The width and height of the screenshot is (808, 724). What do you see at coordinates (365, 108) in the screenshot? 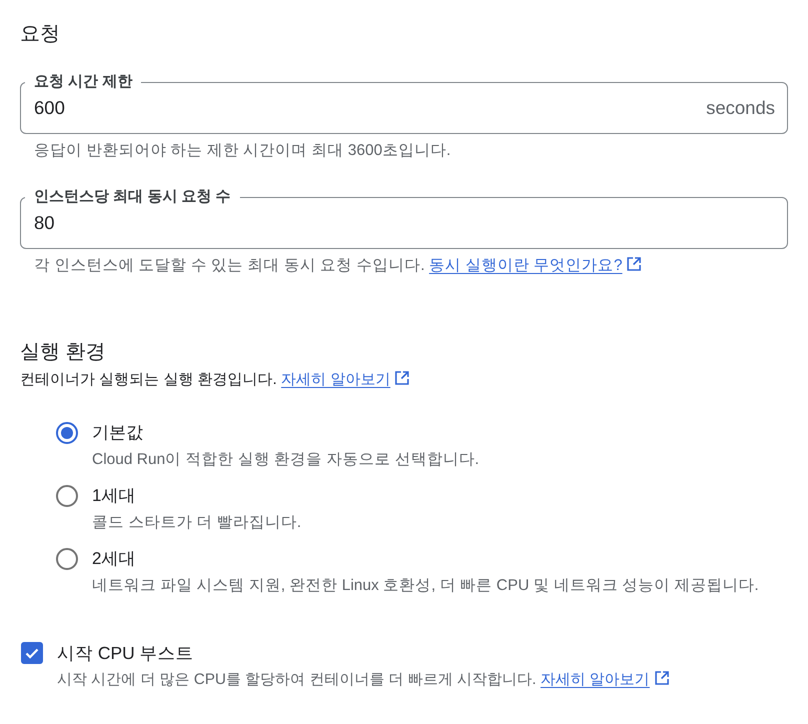
I see `value-input: 600` at bounding box center [365, 108].